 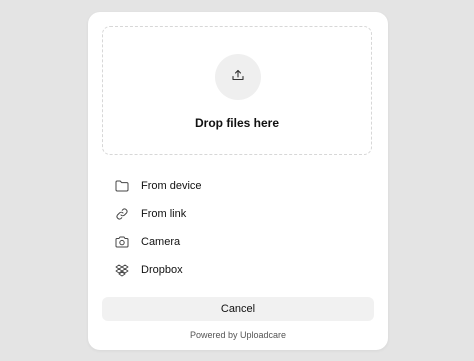 What do you see at coordinates (237, 214) in the screenshot?
I see `source-from-link: From link` at bounding box center [237, 214].